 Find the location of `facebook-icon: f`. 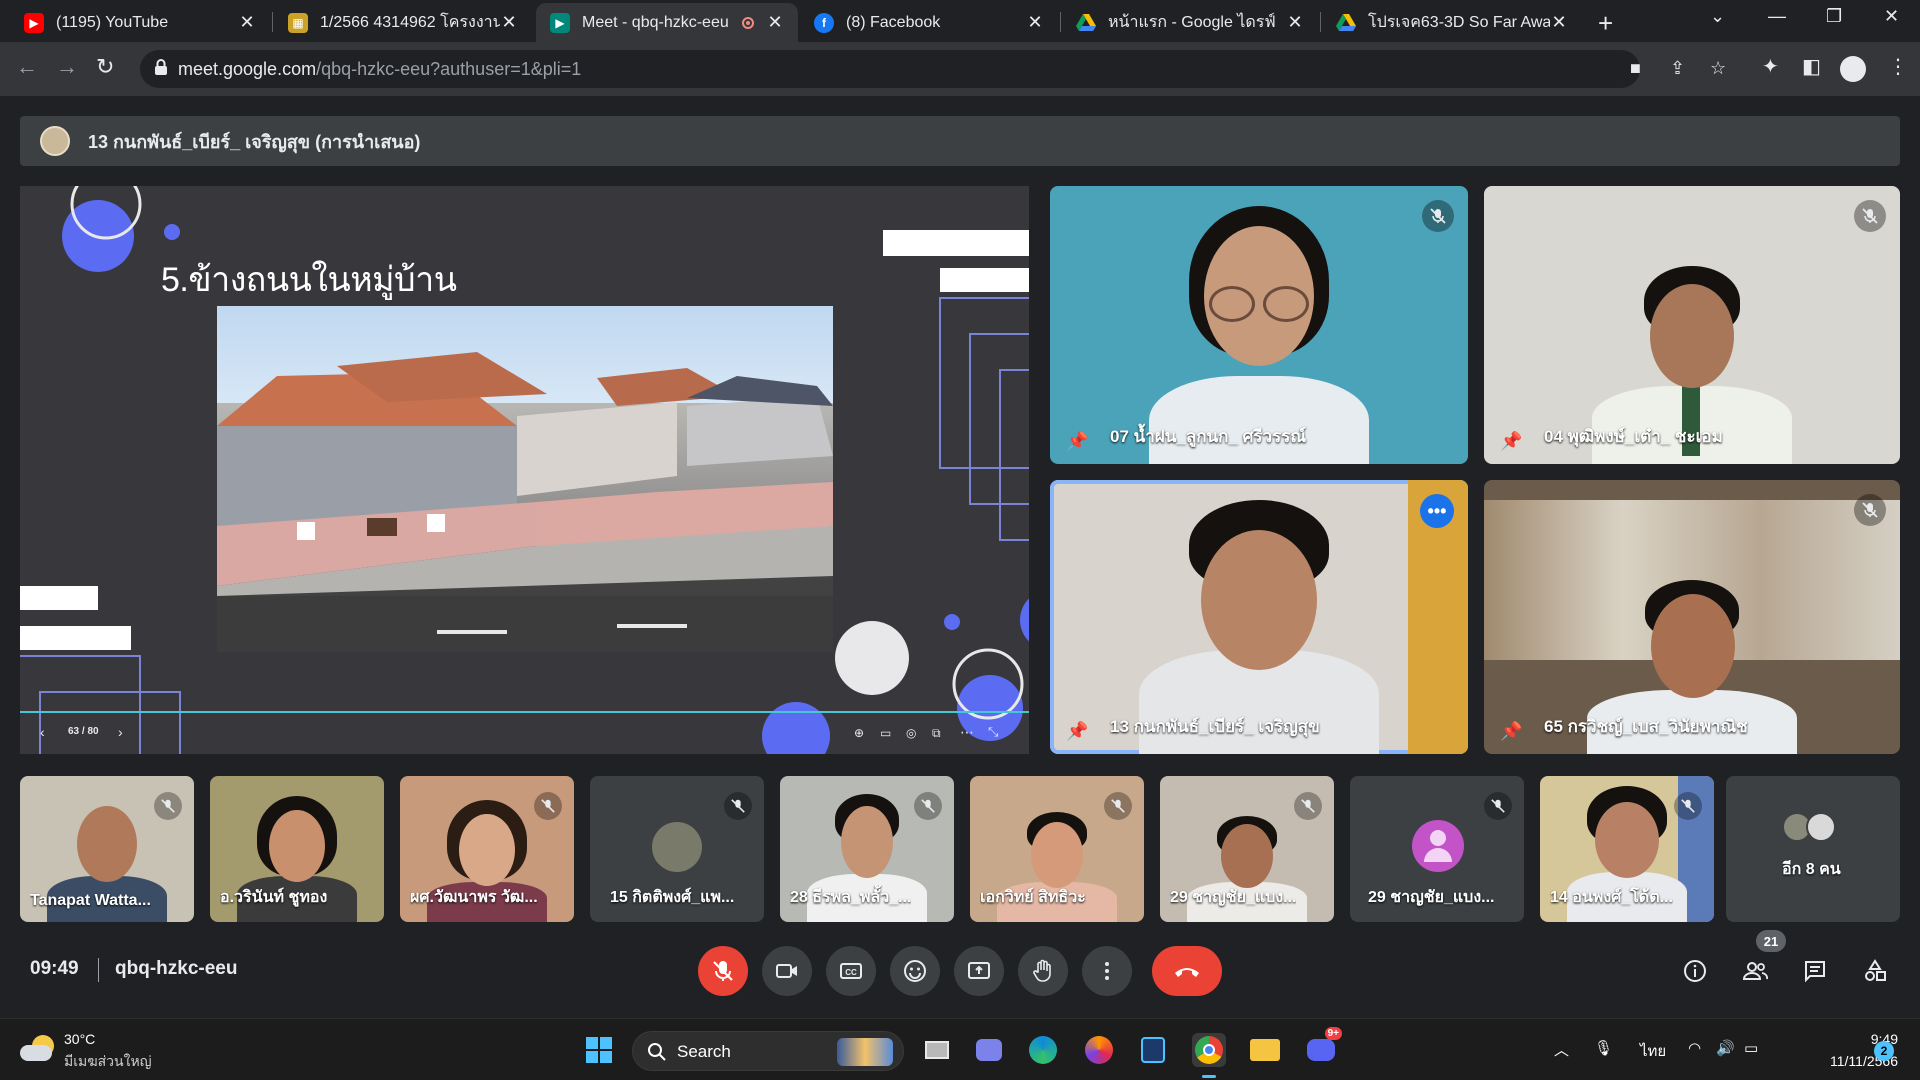

facebook-icon: f is located at coordinates (824, 22).